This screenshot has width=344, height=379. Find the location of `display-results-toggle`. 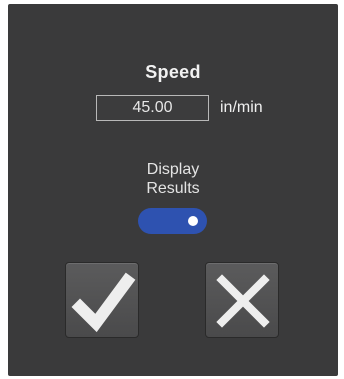

display-results-toggle is located at coordinates (172, 221).